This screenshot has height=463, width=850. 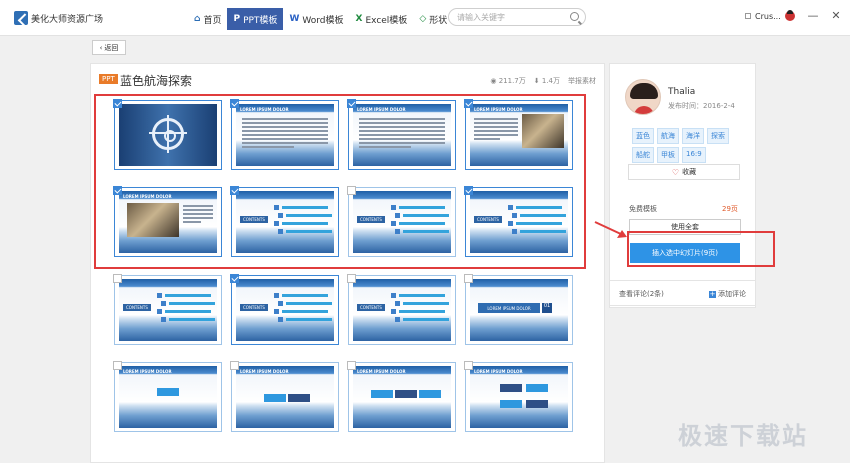 I want to click on minimize-button: —, so click(x=813, y=15).